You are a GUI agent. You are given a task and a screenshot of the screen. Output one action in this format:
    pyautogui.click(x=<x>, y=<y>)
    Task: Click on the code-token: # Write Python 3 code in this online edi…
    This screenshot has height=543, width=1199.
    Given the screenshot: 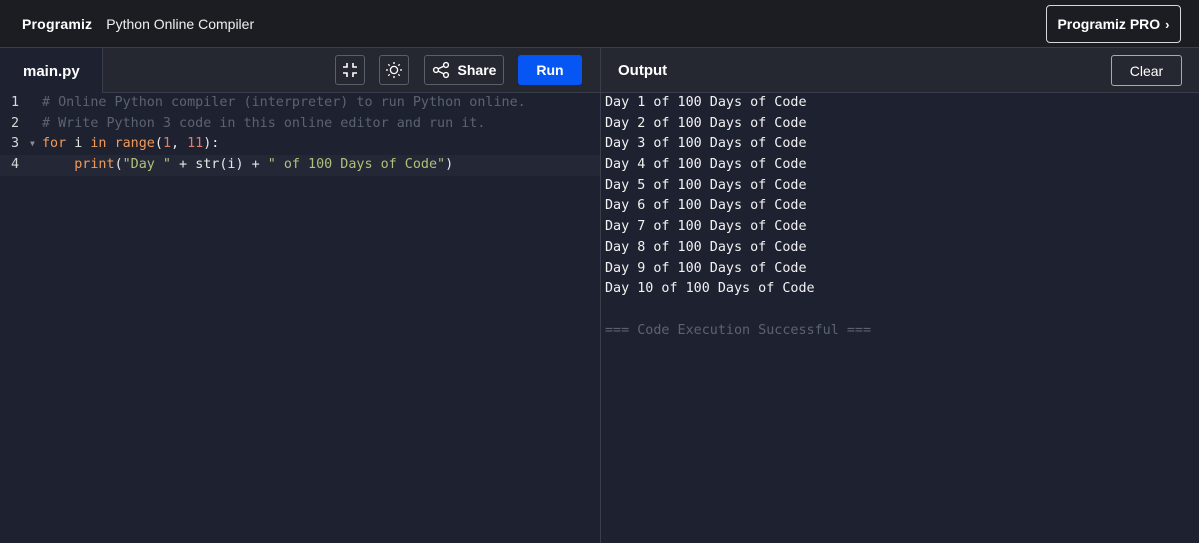 What is the action you would take?
    pyautogui.click(x=264, y=123)
    